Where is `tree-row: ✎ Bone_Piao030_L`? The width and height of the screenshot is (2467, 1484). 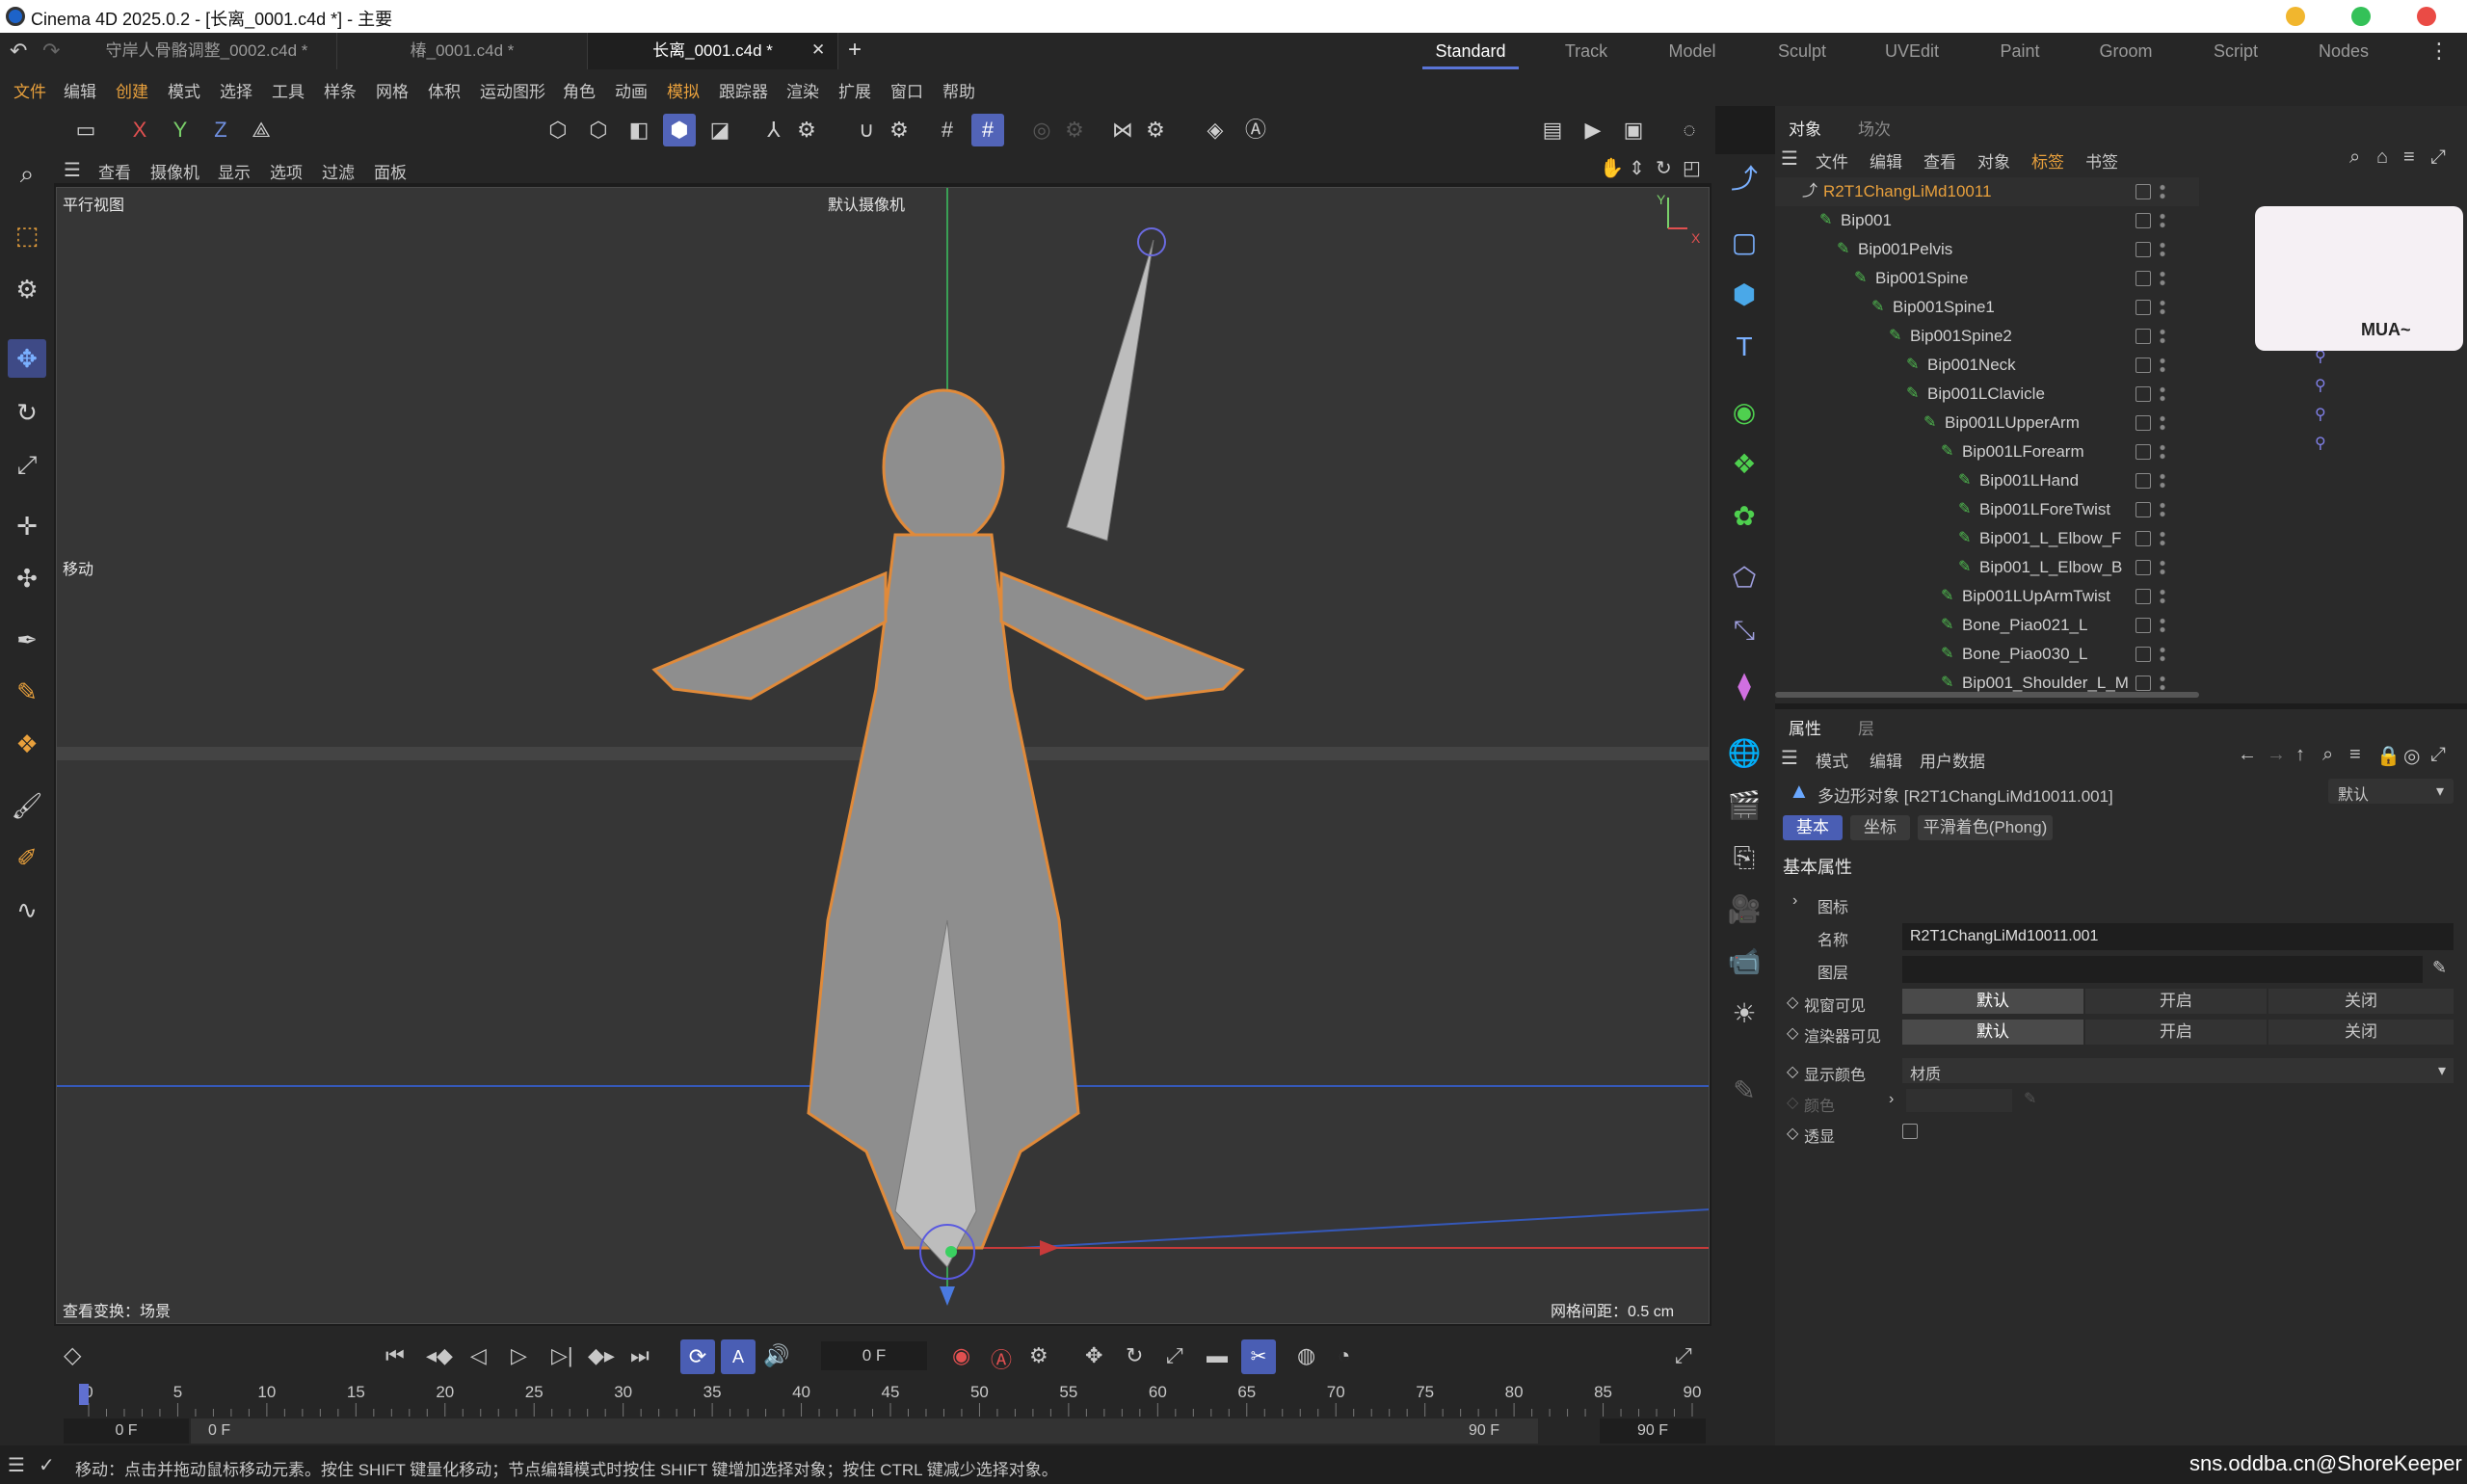
tree-row: ✎ Bone_Piao030_L is located at coordinates (1987, 654).